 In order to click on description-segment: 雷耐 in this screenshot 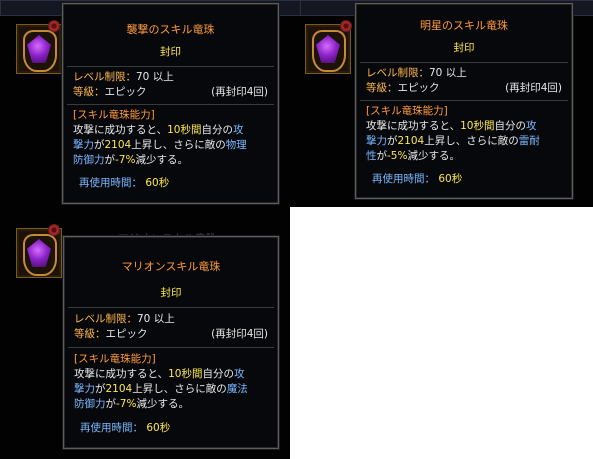, I will do `click(529, 141)`.